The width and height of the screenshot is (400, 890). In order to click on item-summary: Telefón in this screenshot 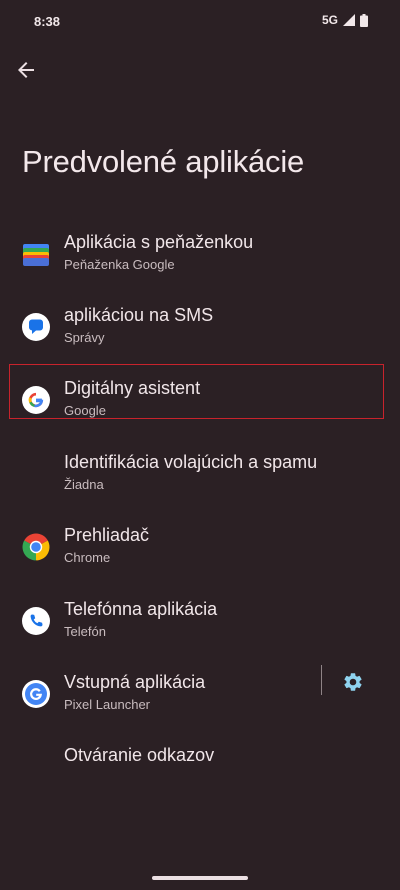, I will do `click(85, 631)`.